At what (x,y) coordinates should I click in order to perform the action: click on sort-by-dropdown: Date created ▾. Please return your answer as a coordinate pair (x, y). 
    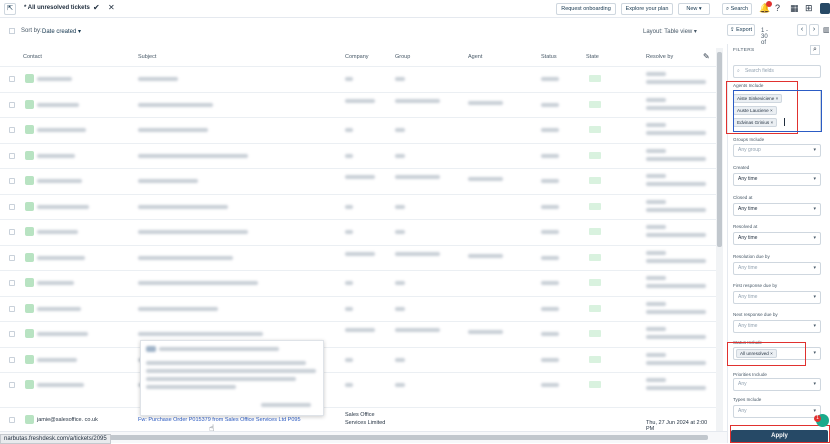
    Looking at the image, I should click on (61, 31).